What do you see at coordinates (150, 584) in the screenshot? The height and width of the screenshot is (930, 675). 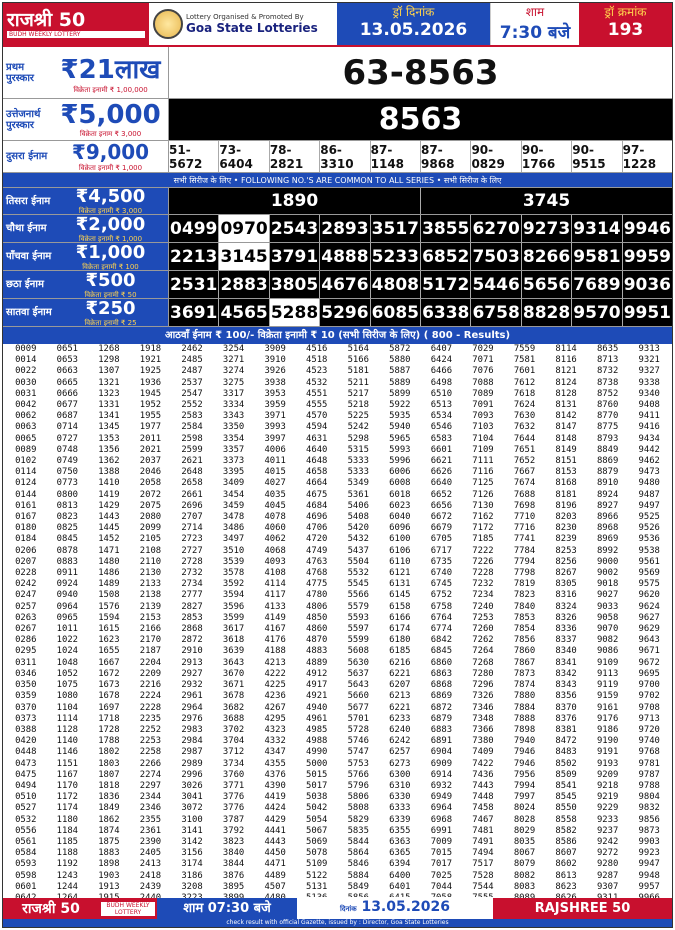 I see `result-number: 2133` at bounding box center [150, 584].